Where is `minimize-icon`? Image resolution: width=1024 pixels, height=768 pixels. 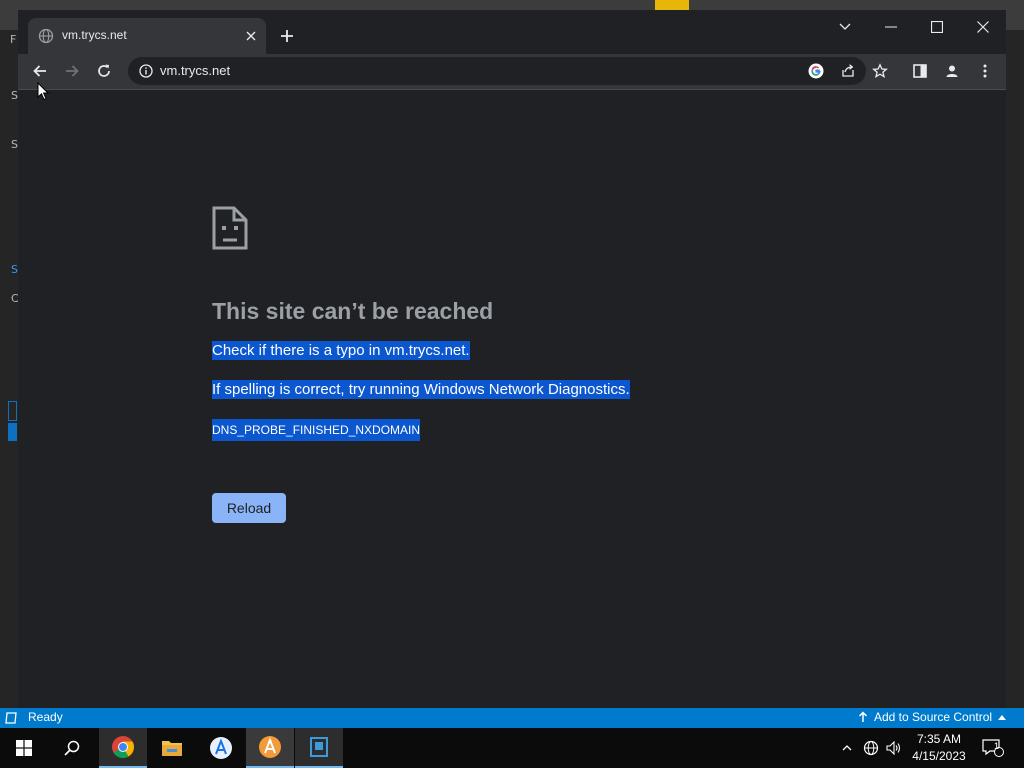
minimize-icon is located at coordinates (891, 27).